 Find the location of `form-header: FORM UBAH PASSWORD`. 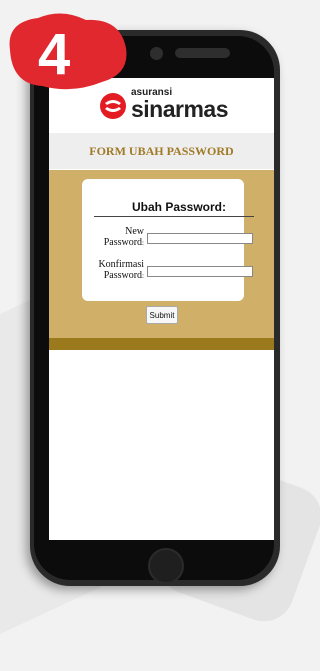

form-header: FORM UBAH PASSWORD is located at coordinates (161, 151).